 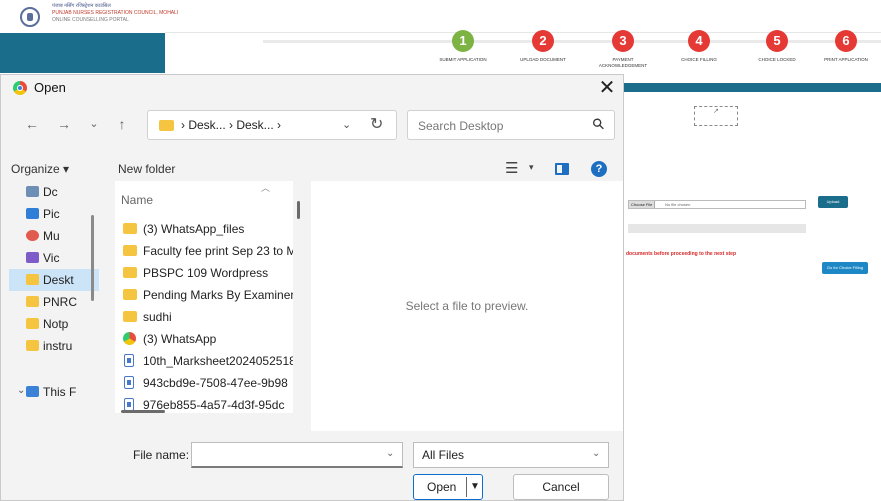 What do you see at coordinates (599, 169) in the screenshot?
I see `help-icon: ?` at bounding box center [599, 169].